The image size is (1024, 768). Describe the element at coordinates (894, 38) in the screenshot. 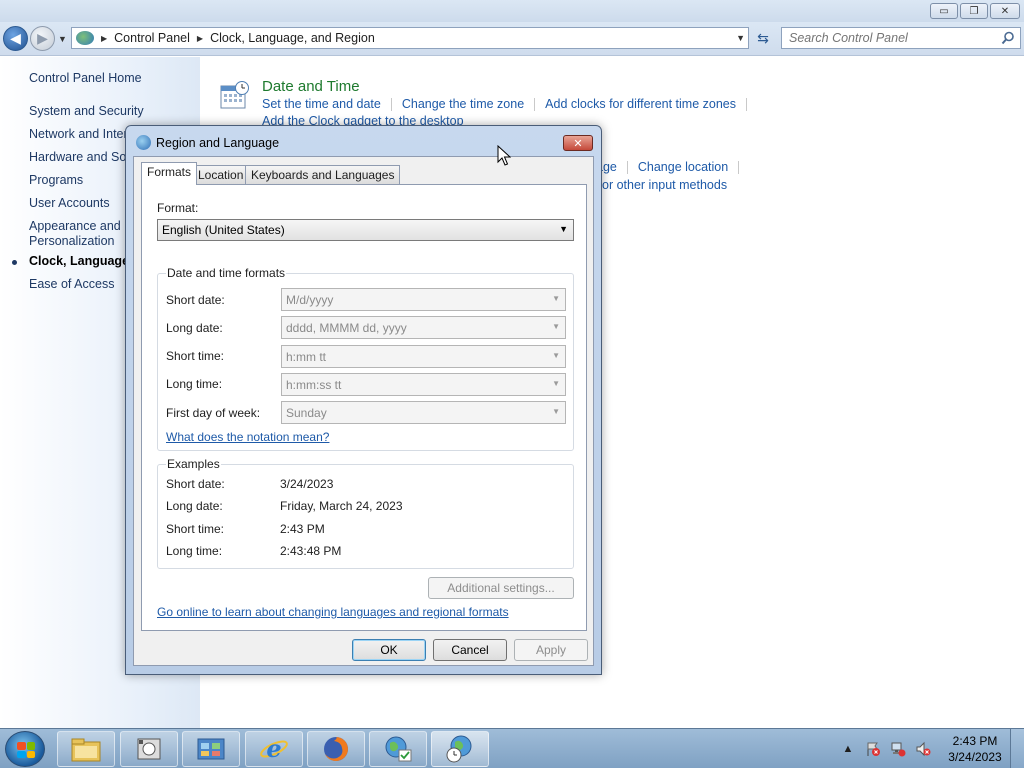

I see `search-input` at that location.